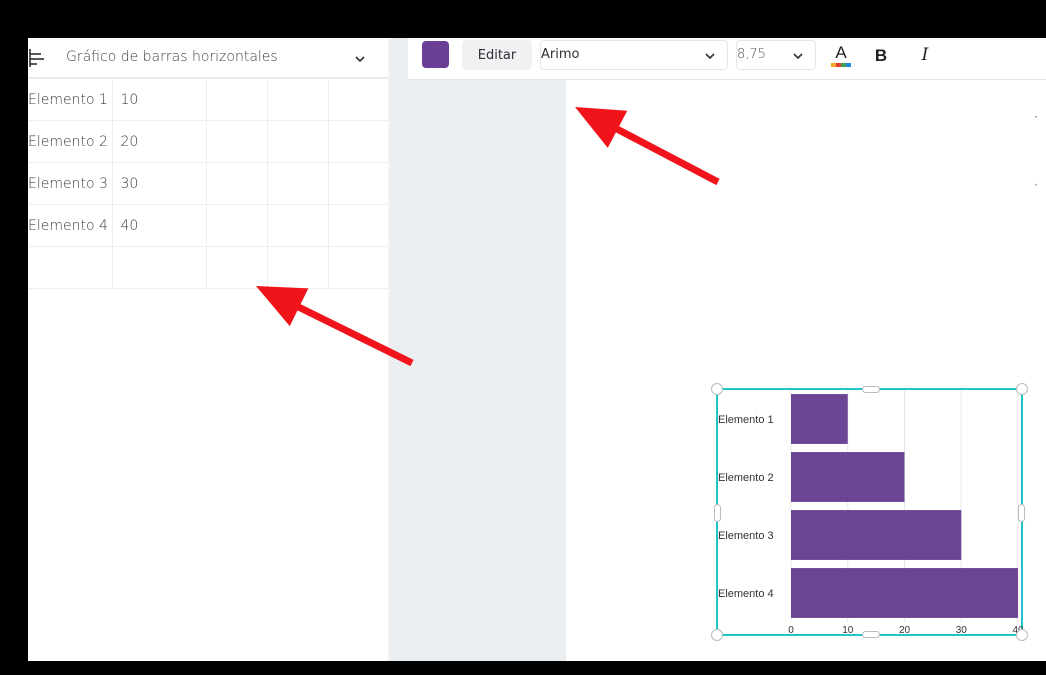 The width and height of the screenshot is (1046, 675). Describe the element at coordinates (776, 55) in the screenshot. I see `font-size-dropdown: 8,75` at that location.